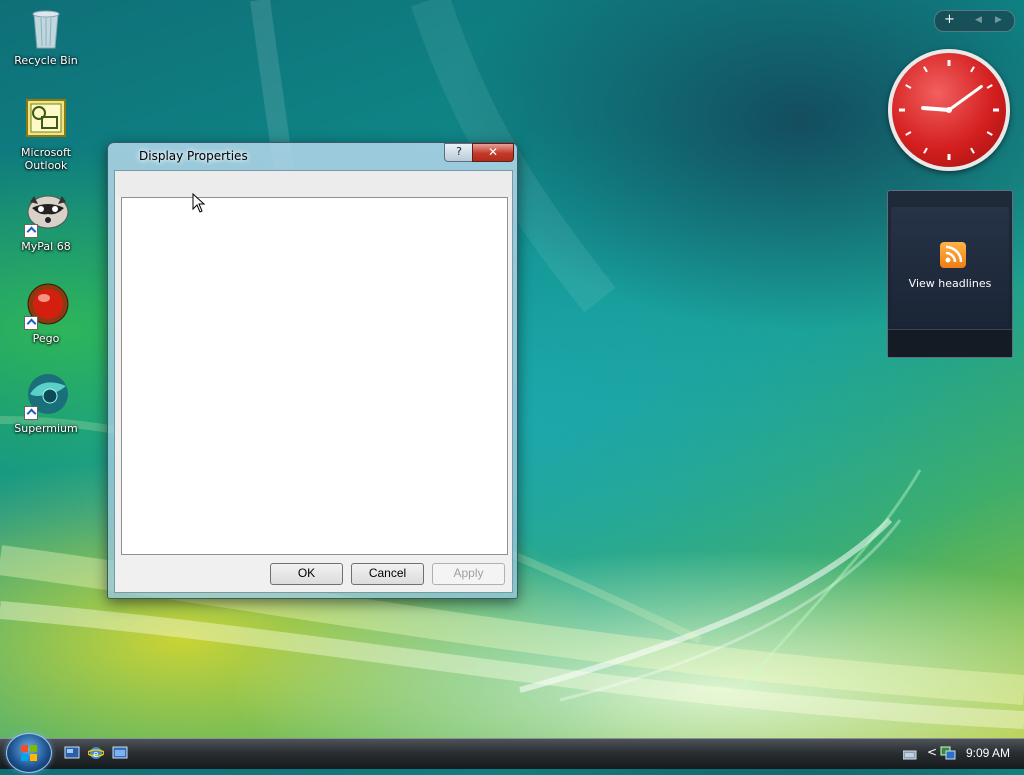 The image size is (1024, 775). What do you see at coordinates (46, 306) in the screenshot?
I see `pego-icon` at bounding box center [46, 306].